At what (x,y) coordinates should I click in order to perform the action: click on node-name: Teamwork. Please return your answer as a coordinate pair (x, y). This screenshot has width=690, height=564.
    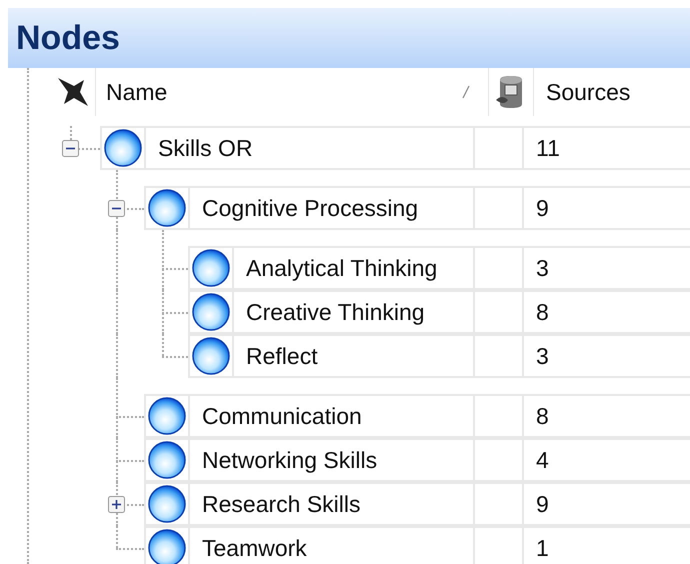
    Looking at the image, I should click on (332, 546).